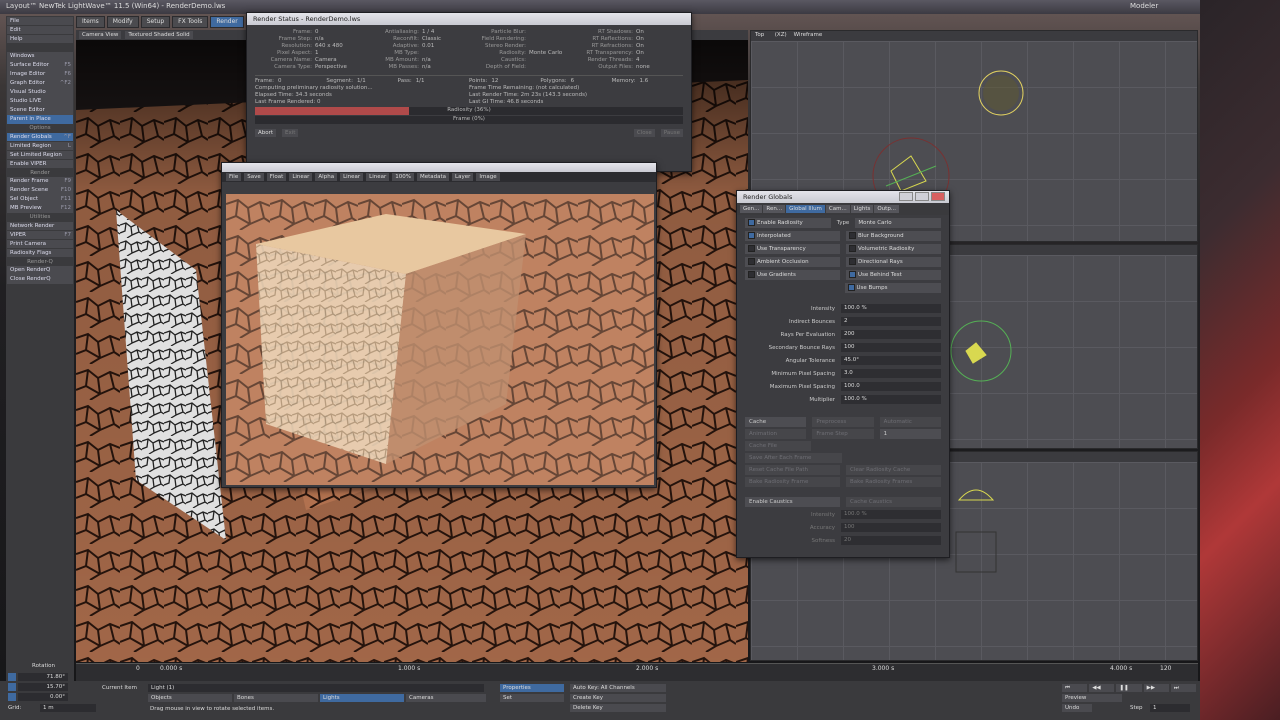 The width and height of the screenshot is (1280, 720). Describe the element at coordinates (100, 35) in the screenshot. I see `camera-view-select: Camera View` at that location.